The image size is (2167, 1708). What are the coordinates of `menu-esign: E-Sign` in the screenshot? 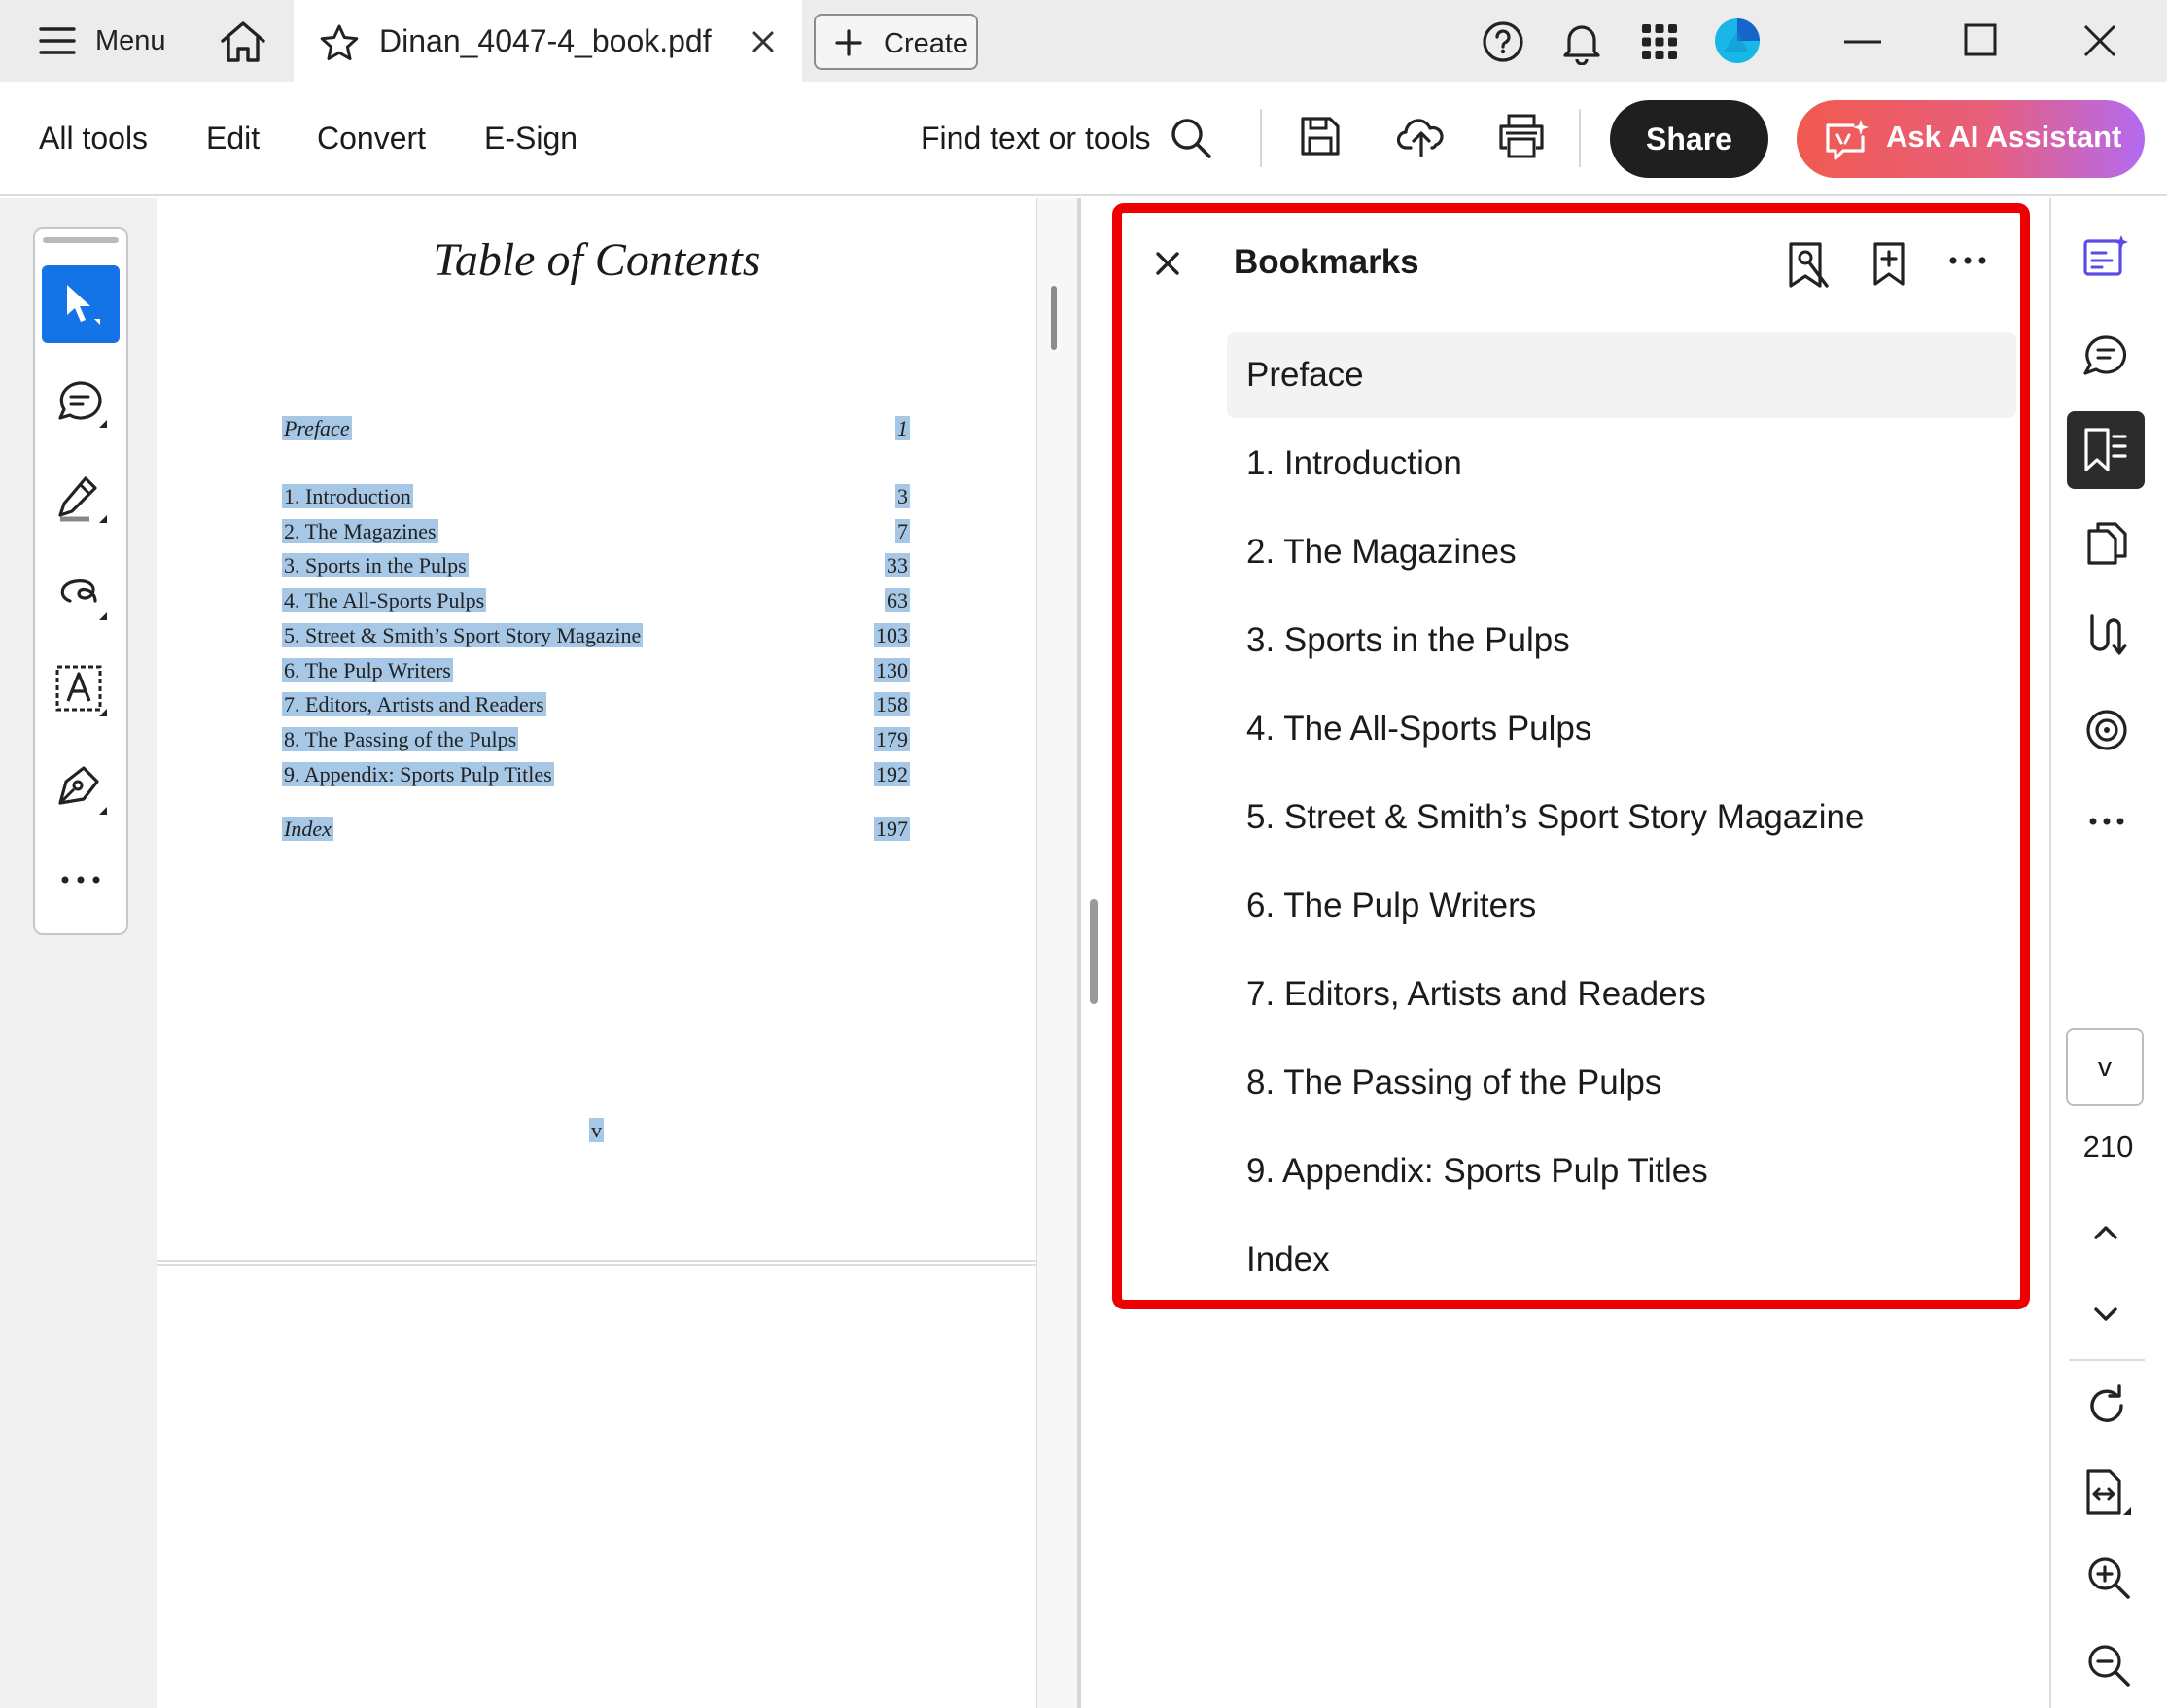 It's located at (530, 139).